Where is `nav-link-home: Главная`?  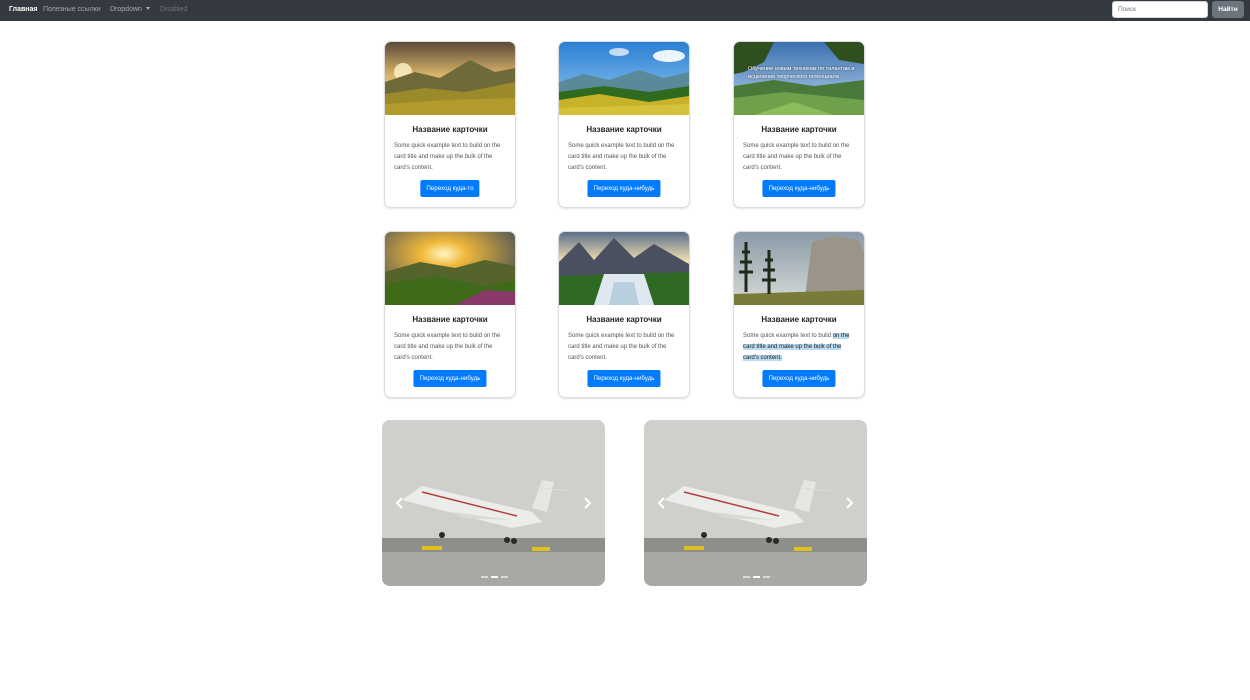 nav-link-home: Главная is located at coordinates (23, 10).